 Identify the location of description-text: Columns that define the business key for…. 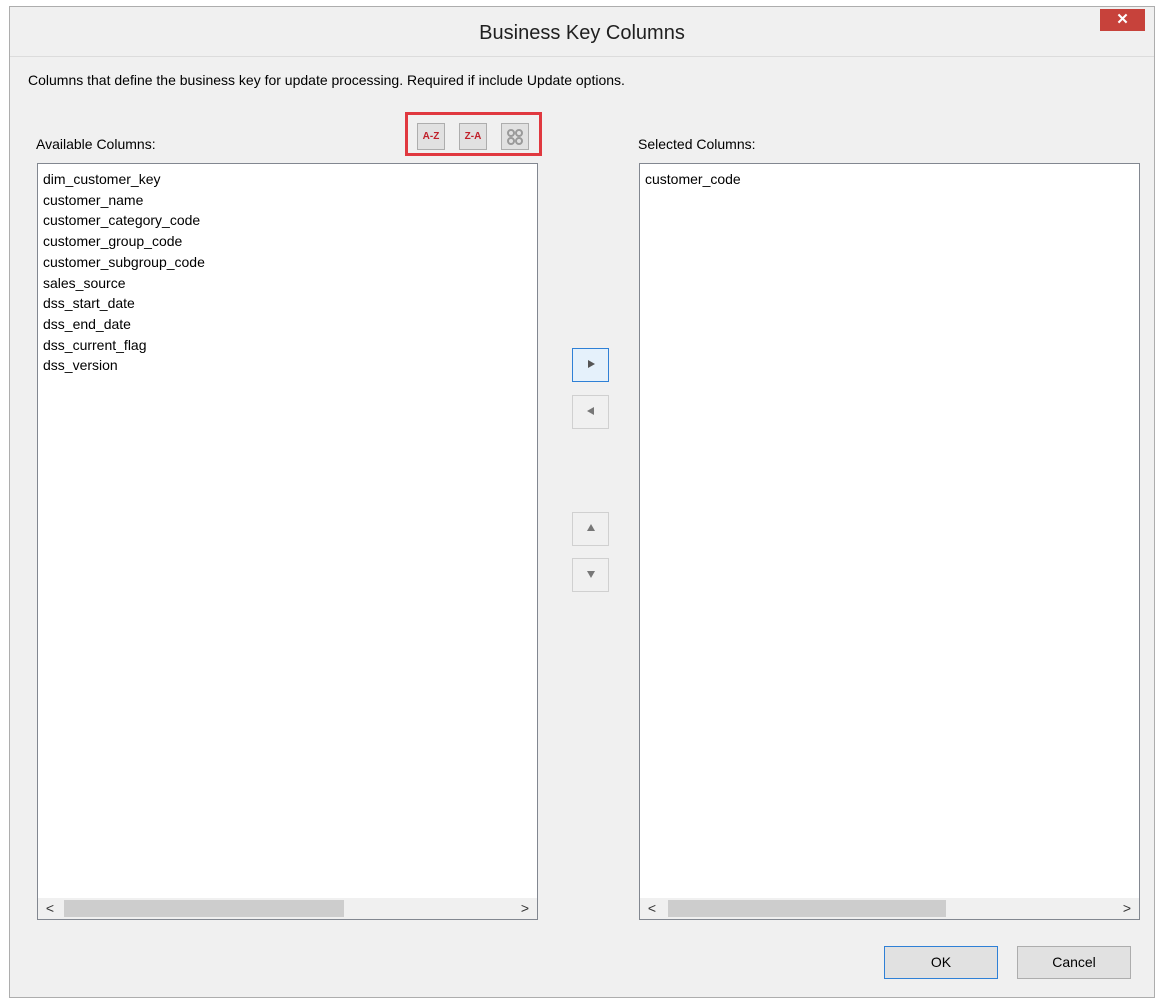
(326, 80).